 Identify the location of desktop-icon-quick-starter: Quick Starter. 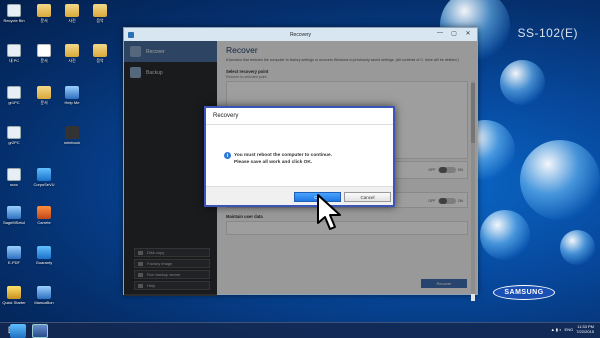
(14, 295).